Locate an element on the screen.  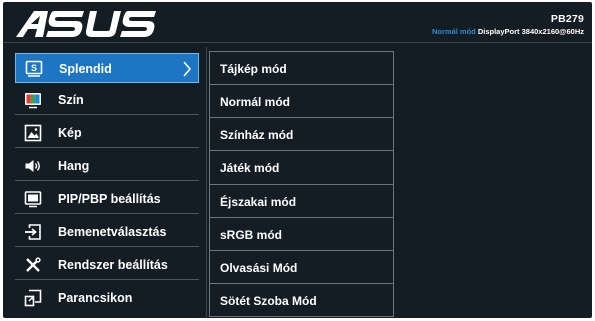
asus-logo is located at coordinates (86, 24).